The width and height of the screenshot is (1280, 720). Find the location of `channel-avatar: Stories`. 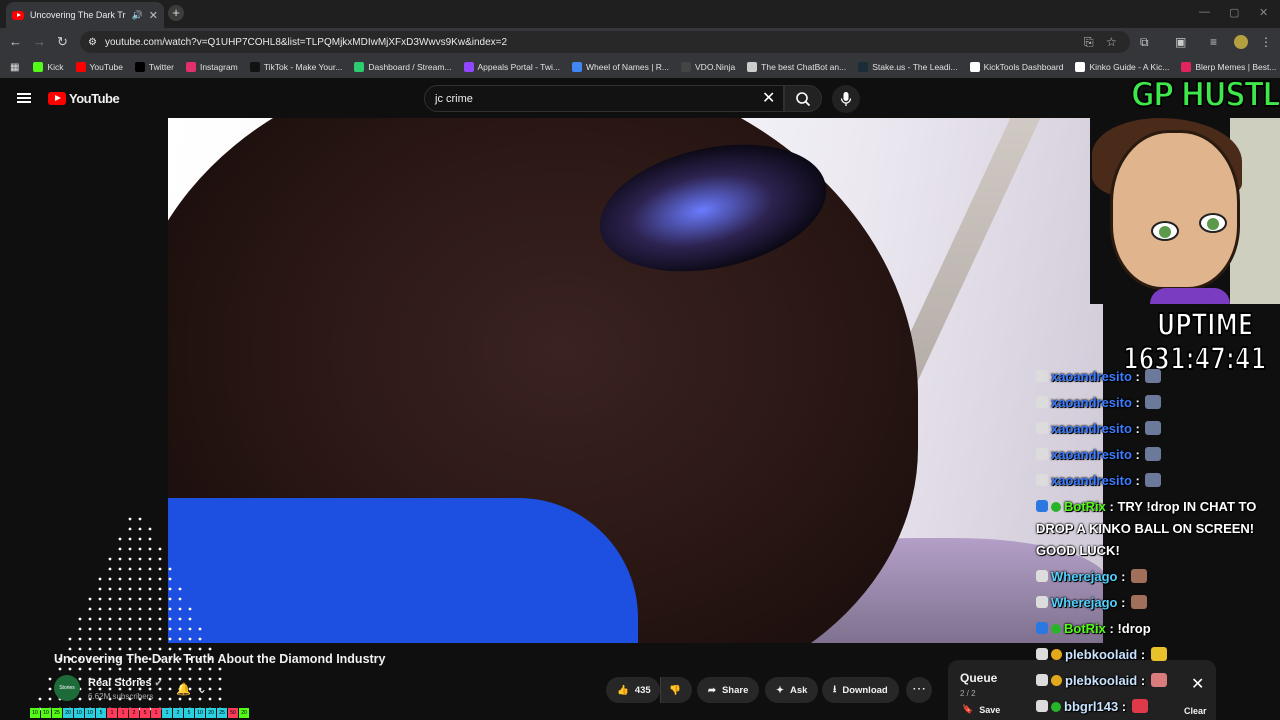

channel-avatar: Stories is located at coordinates (67, 688).